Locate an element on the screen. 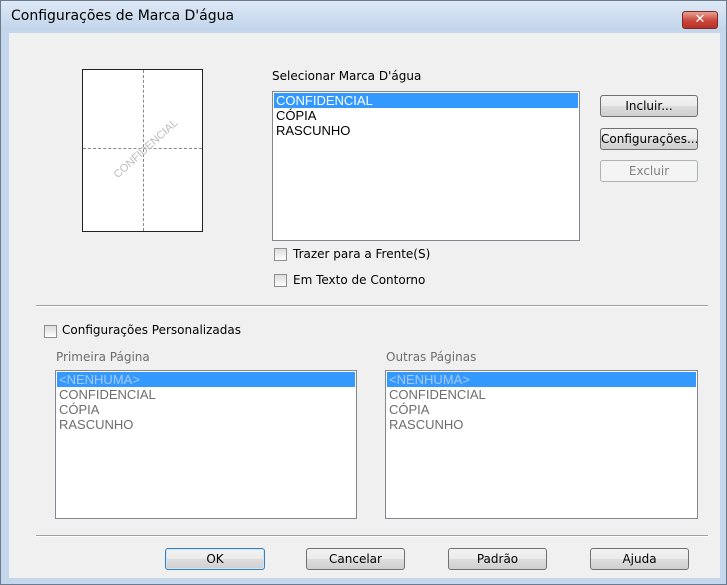 Image resolution: width=727 pixels, height=585 pixels. close-icon: ✕ is located at coordinates (700, 19).